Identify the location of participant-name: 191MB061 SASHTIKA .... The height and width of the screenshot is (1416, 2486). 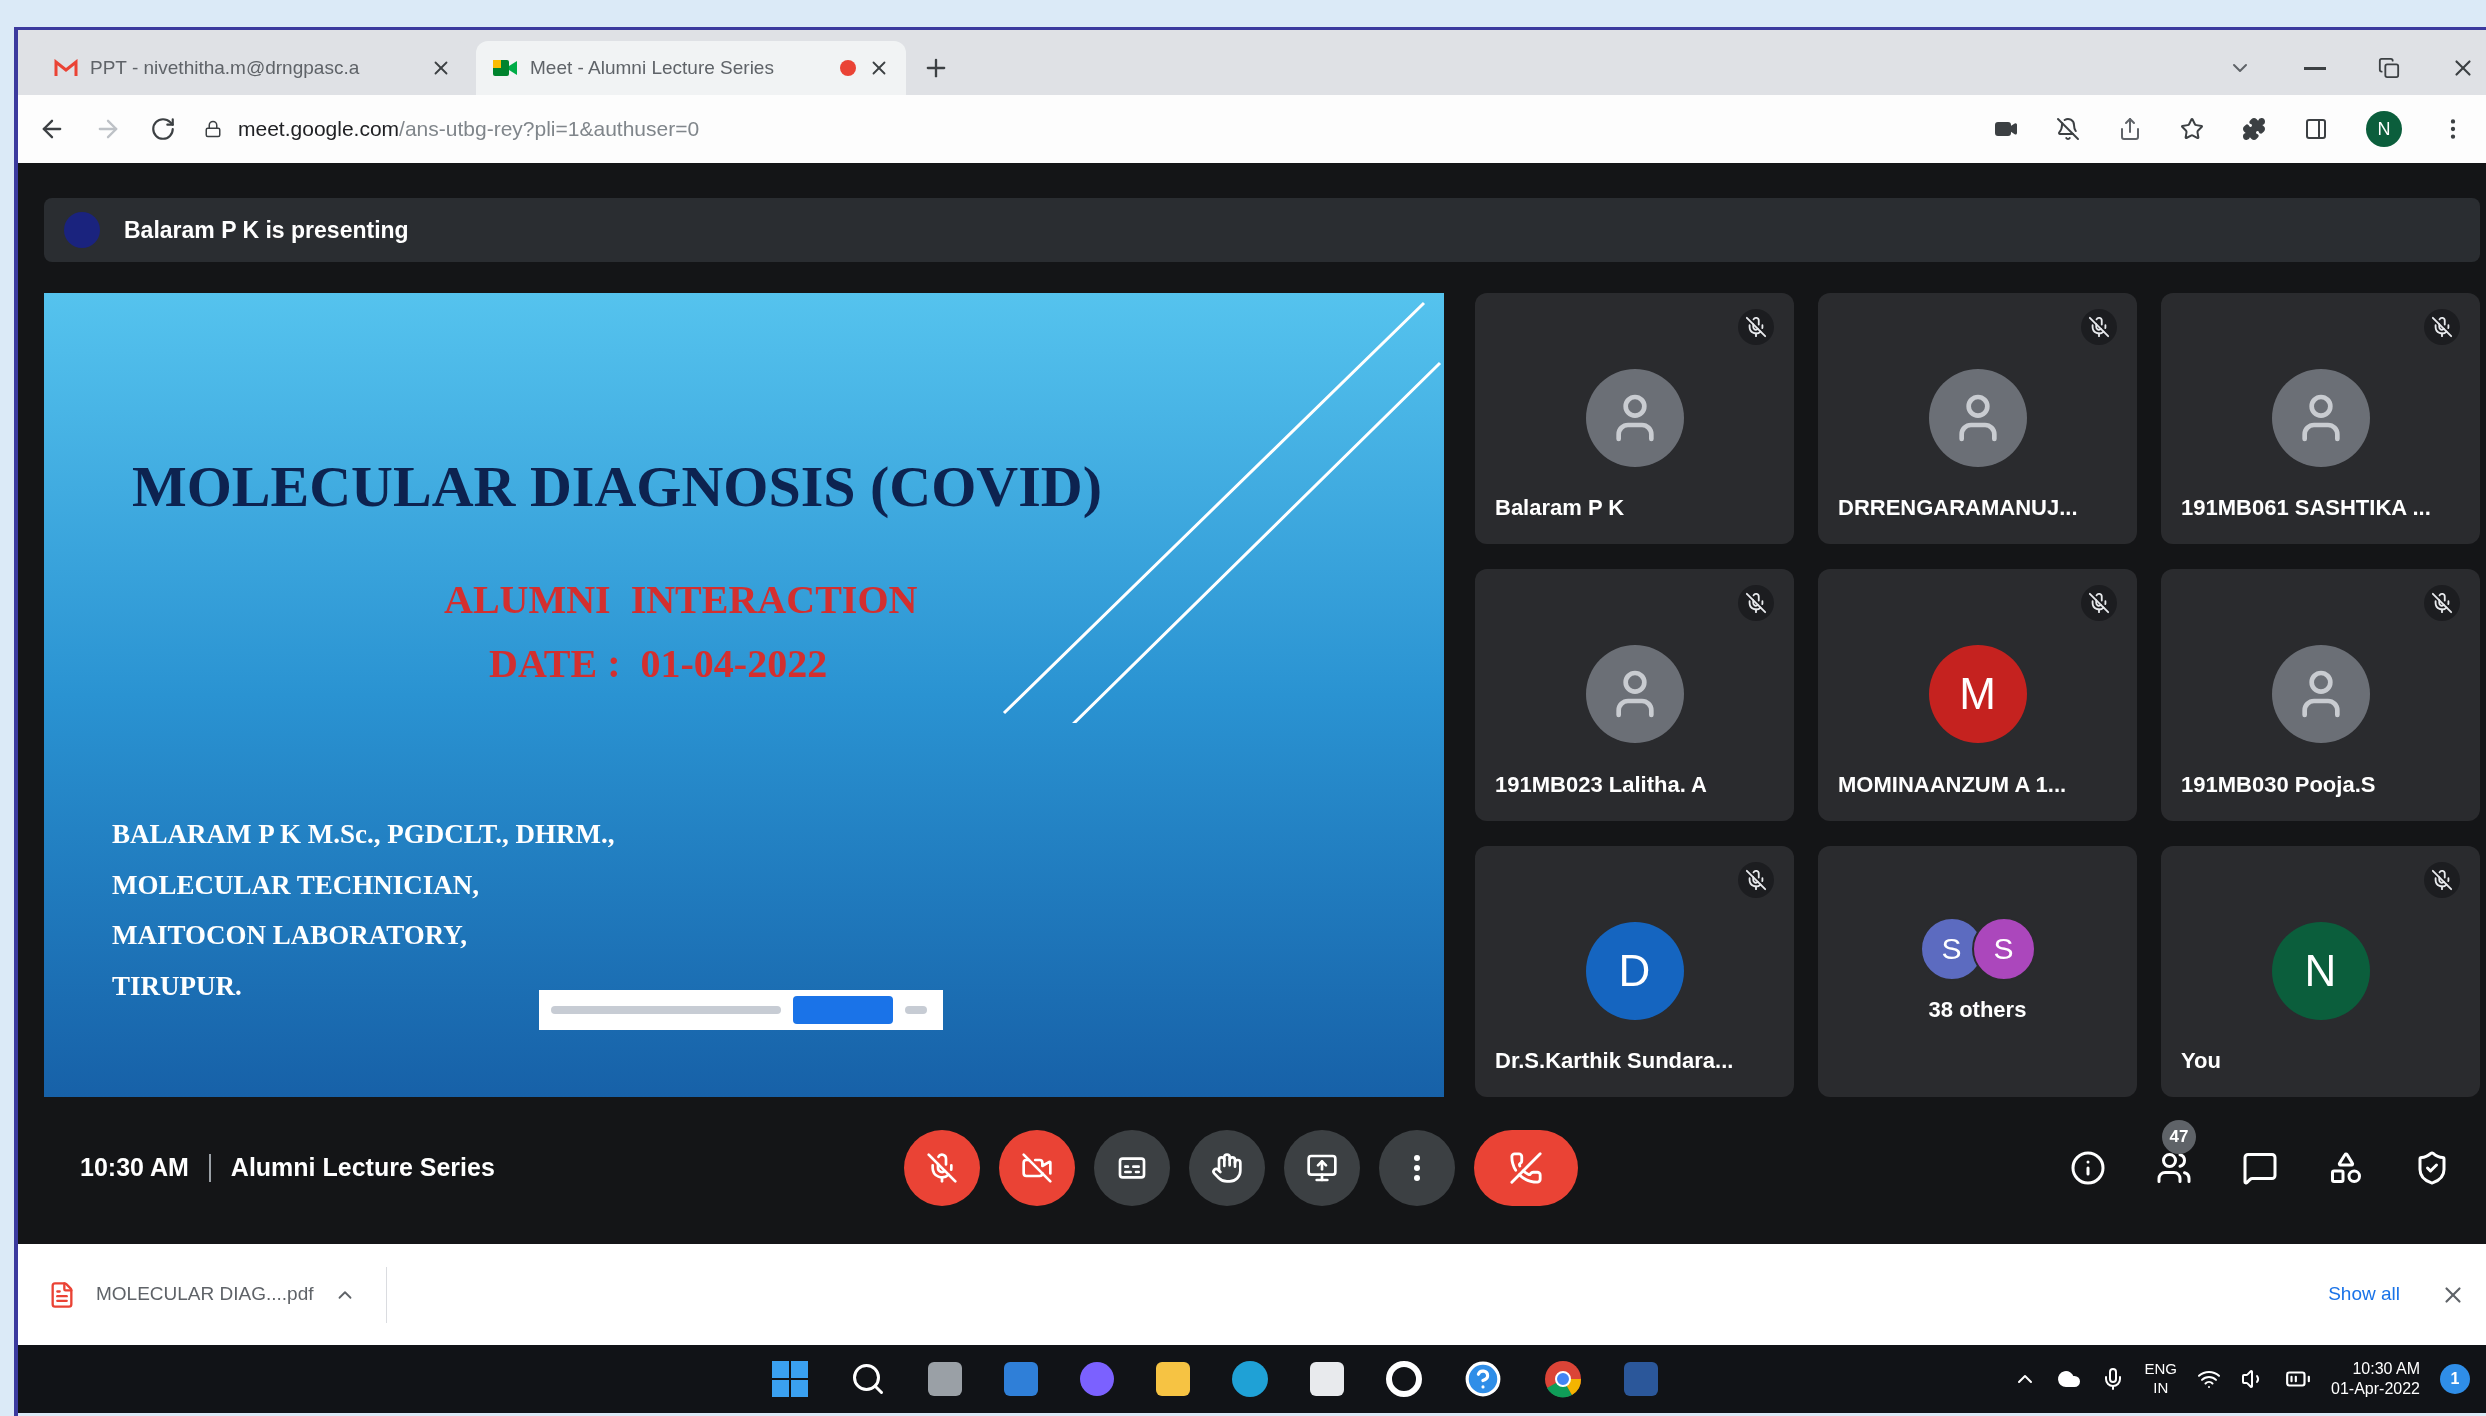
(2306, 508).